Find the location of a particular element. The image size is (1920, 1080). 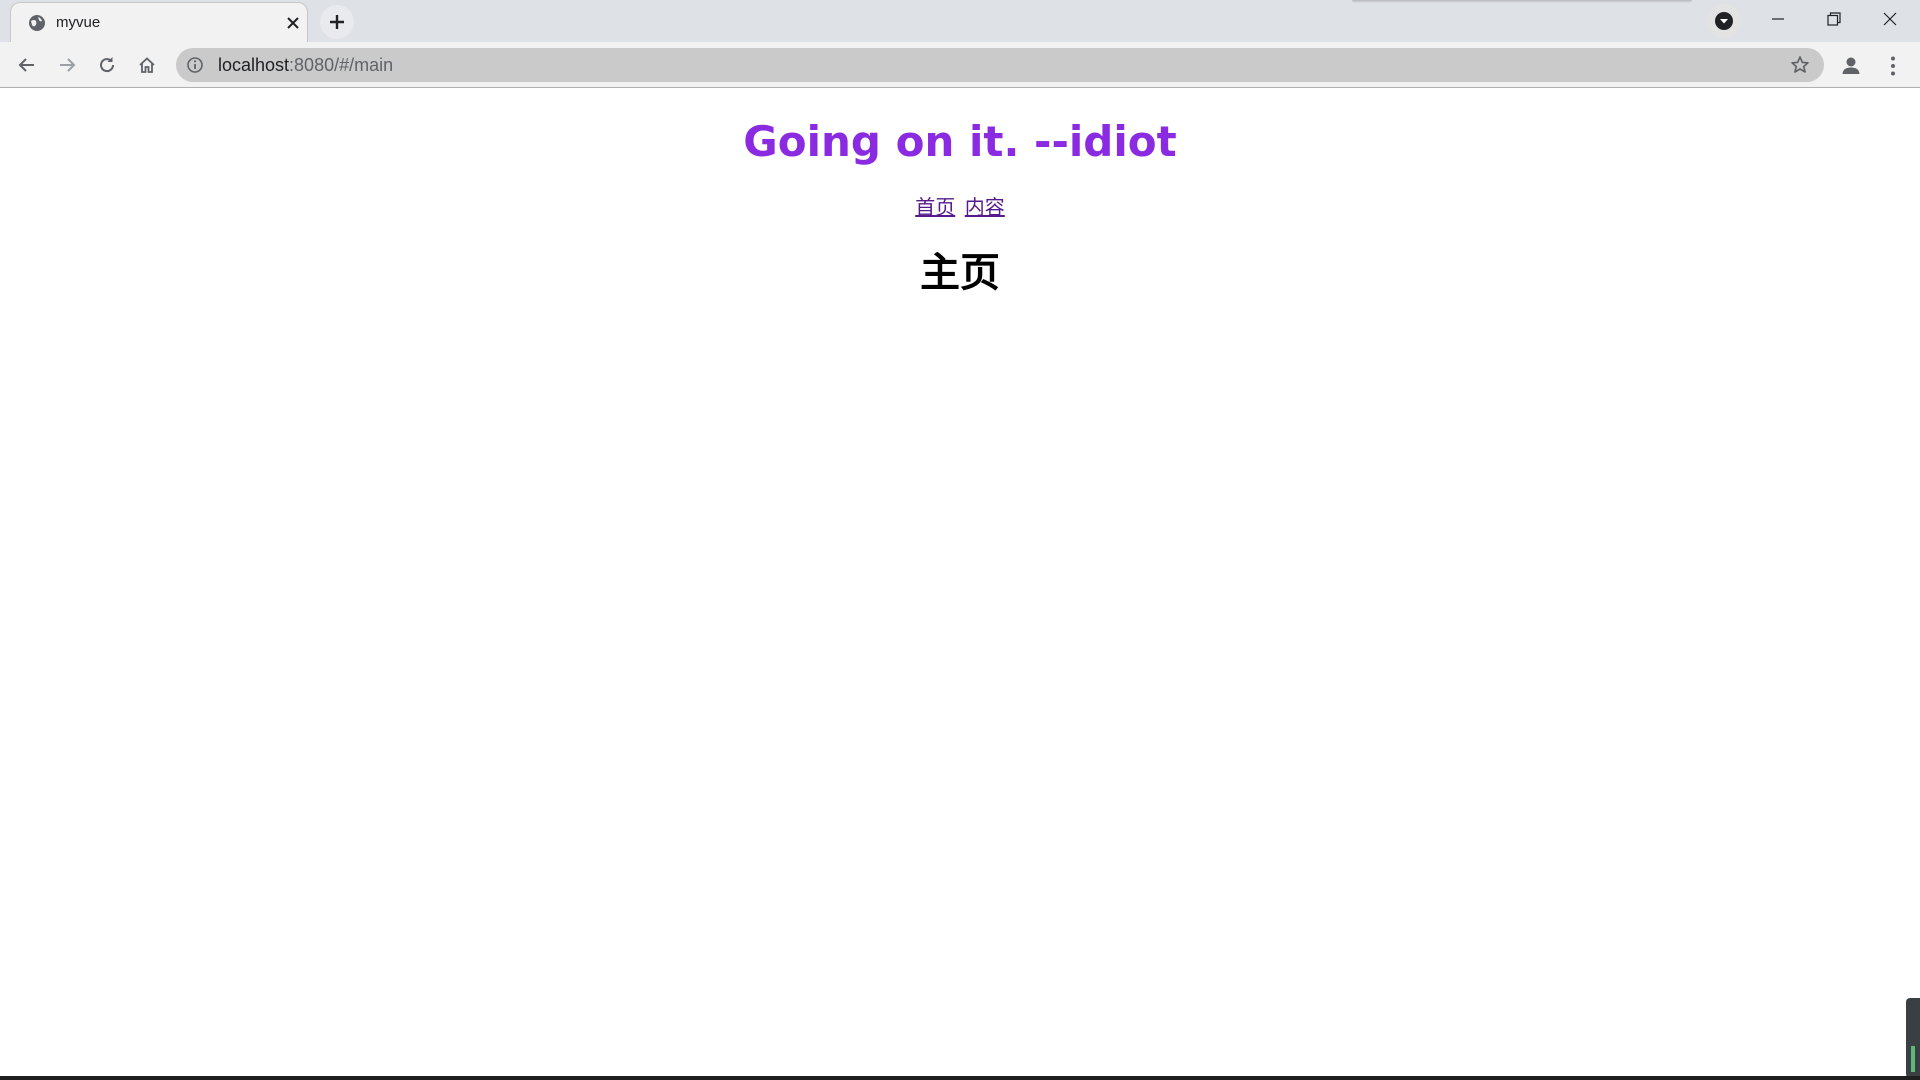

person-icon is located at coordinates (1851, 66).